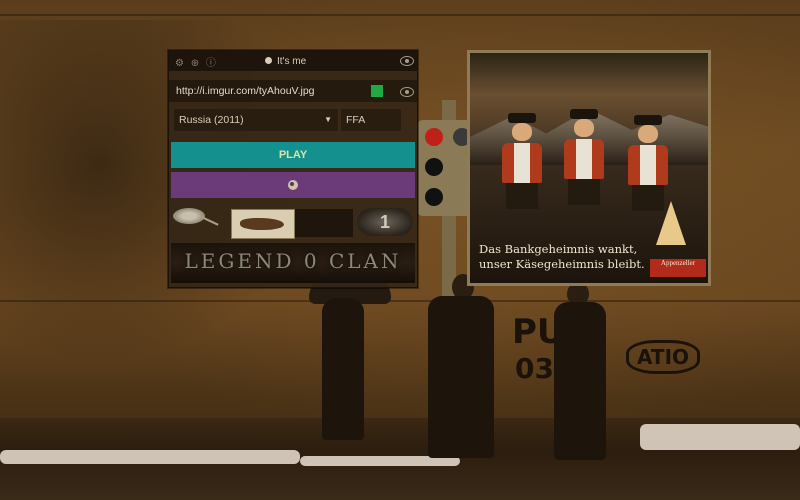 The height and width of the screenshot is (500, 800). I want to click on server-select-value: Russia (2011), so click(211, 120).